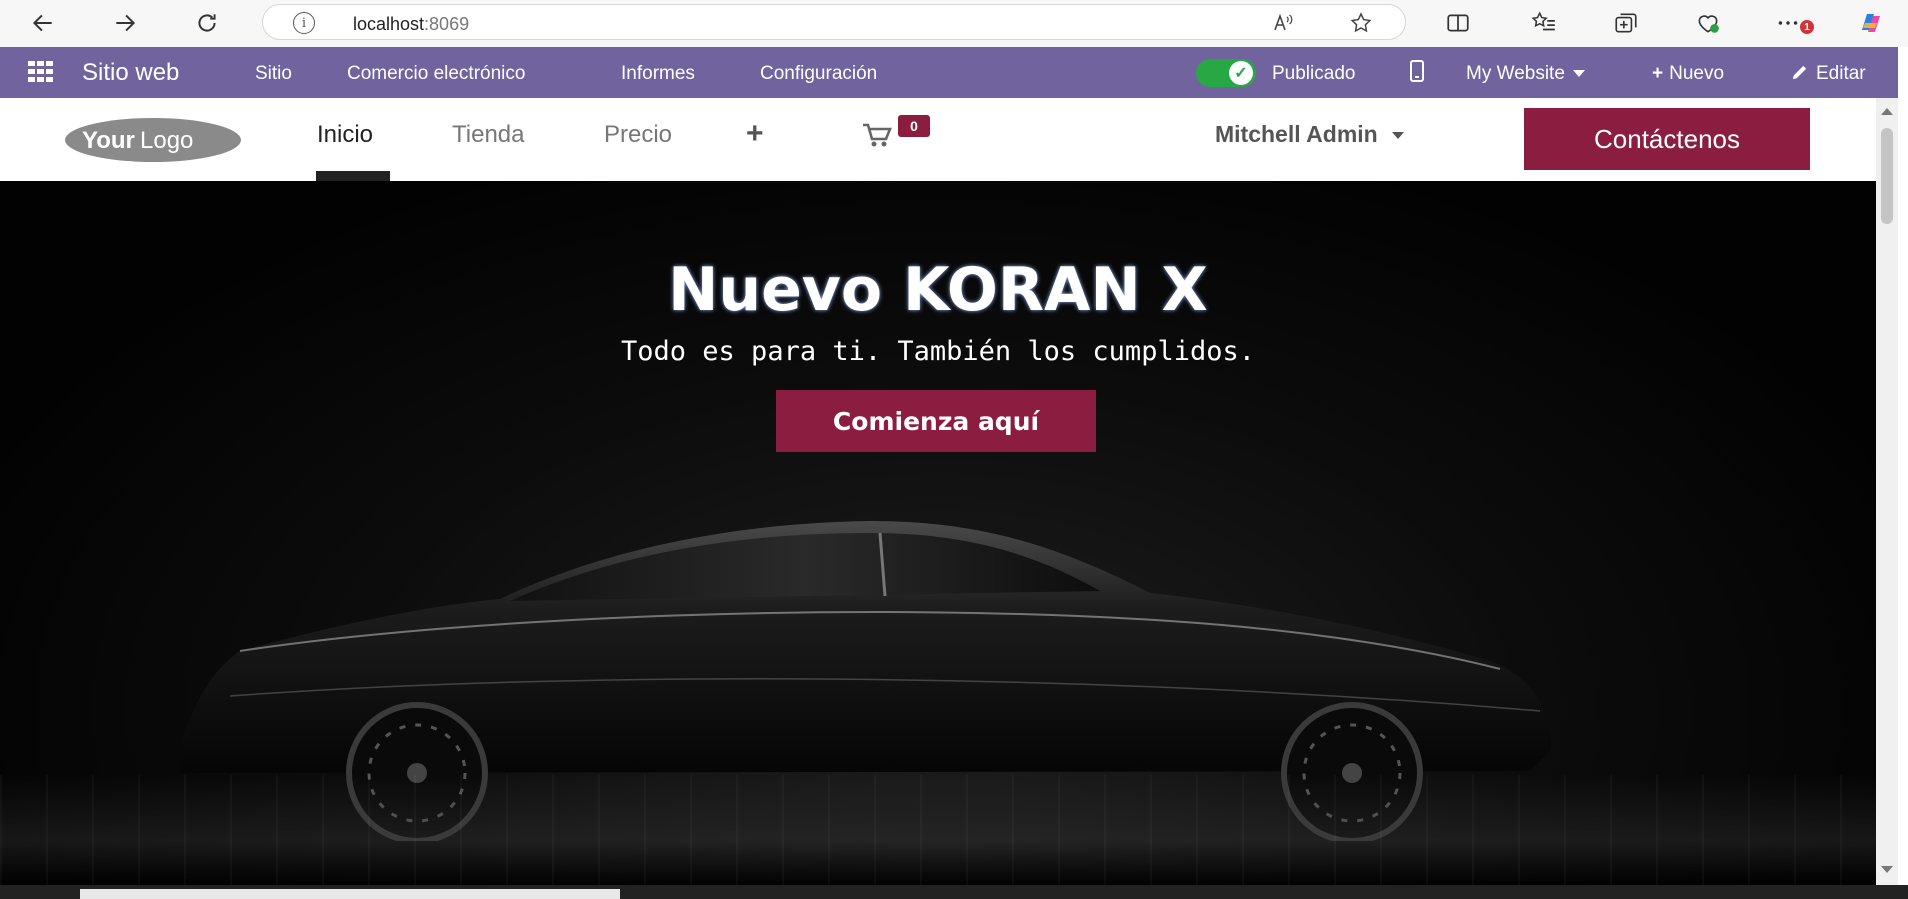  What do you see at coordinates (1841, 73) in the screenshot?
I see `edit-button-label: Editar` at bounding box center [1841, 73].